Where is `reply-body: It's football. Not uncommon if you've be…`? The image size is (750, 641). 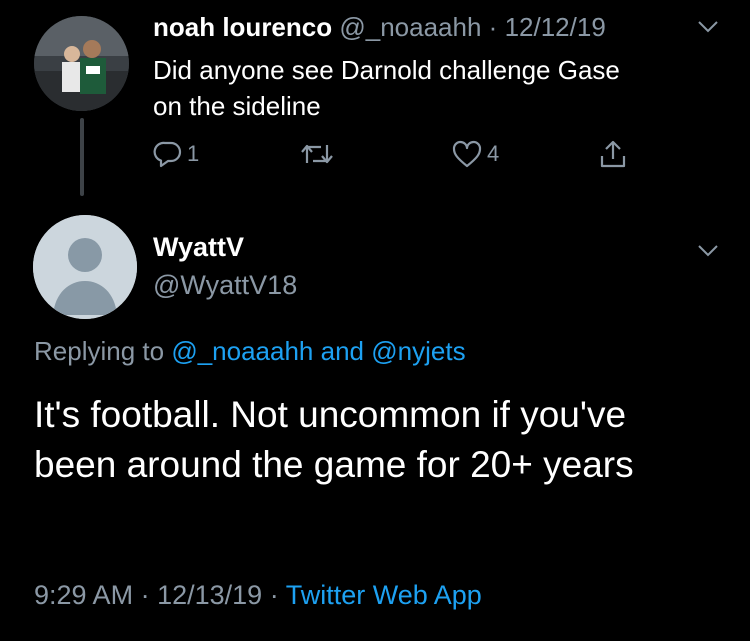 reply-body: It's football. Not uncommon if you've be… is located at coordinates (379, 440).